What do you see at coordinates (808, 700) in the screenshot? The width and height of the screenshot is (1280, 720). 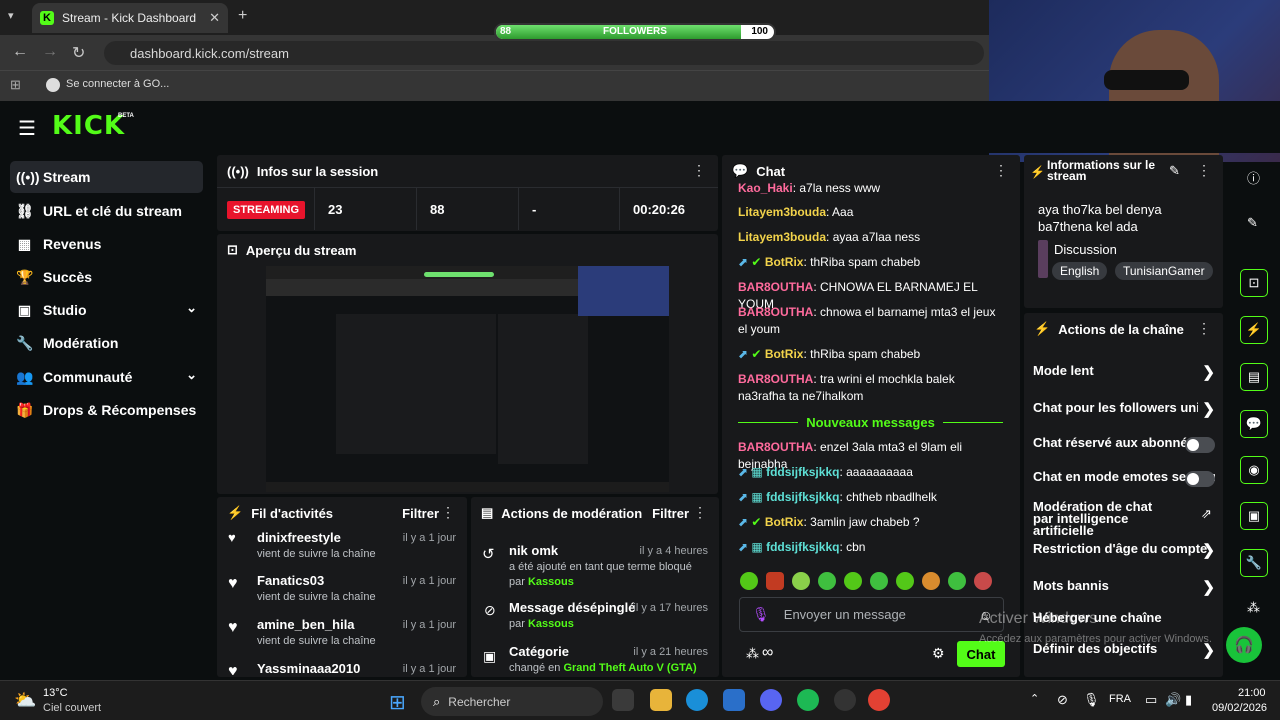 I see `spotify-icon` at bounding box center [808, 700].